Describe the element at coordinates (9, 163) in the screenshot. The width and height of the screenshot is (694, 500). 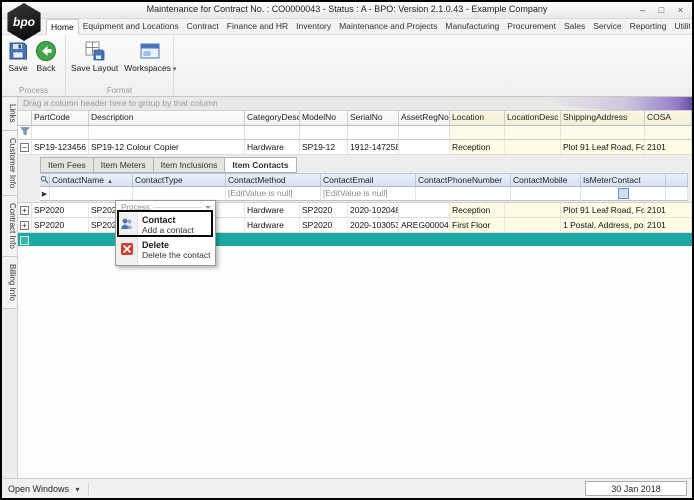
I see `sidebar-tab-customer-info: Customer Info` at that location.